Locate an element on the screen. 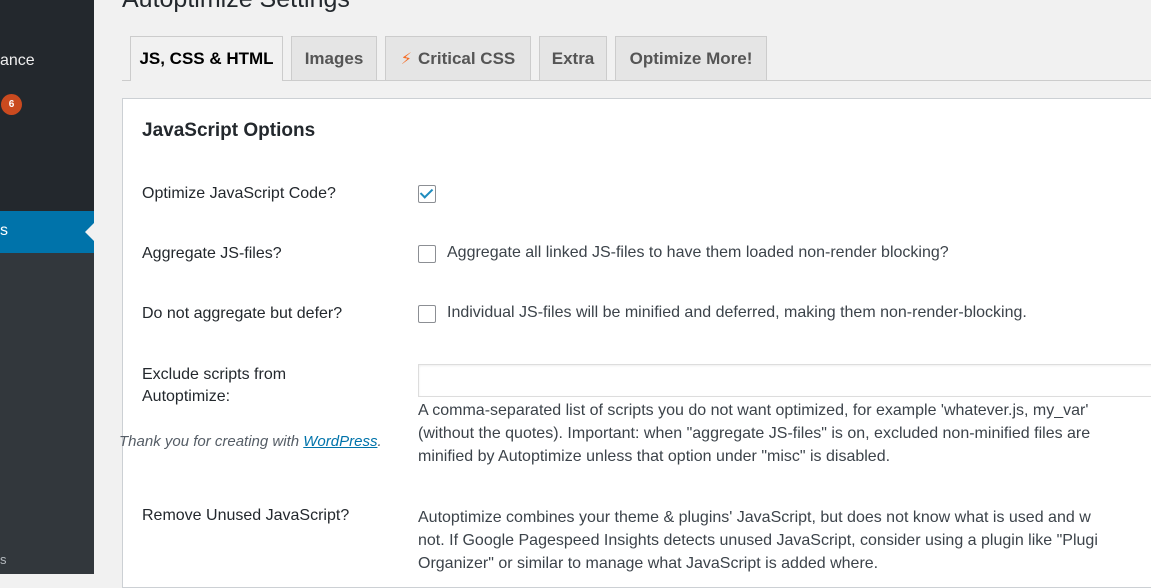 This screenshot has height=588, width=1151. sidebar-item-appearance: ance is located at coordinates (17, 61).